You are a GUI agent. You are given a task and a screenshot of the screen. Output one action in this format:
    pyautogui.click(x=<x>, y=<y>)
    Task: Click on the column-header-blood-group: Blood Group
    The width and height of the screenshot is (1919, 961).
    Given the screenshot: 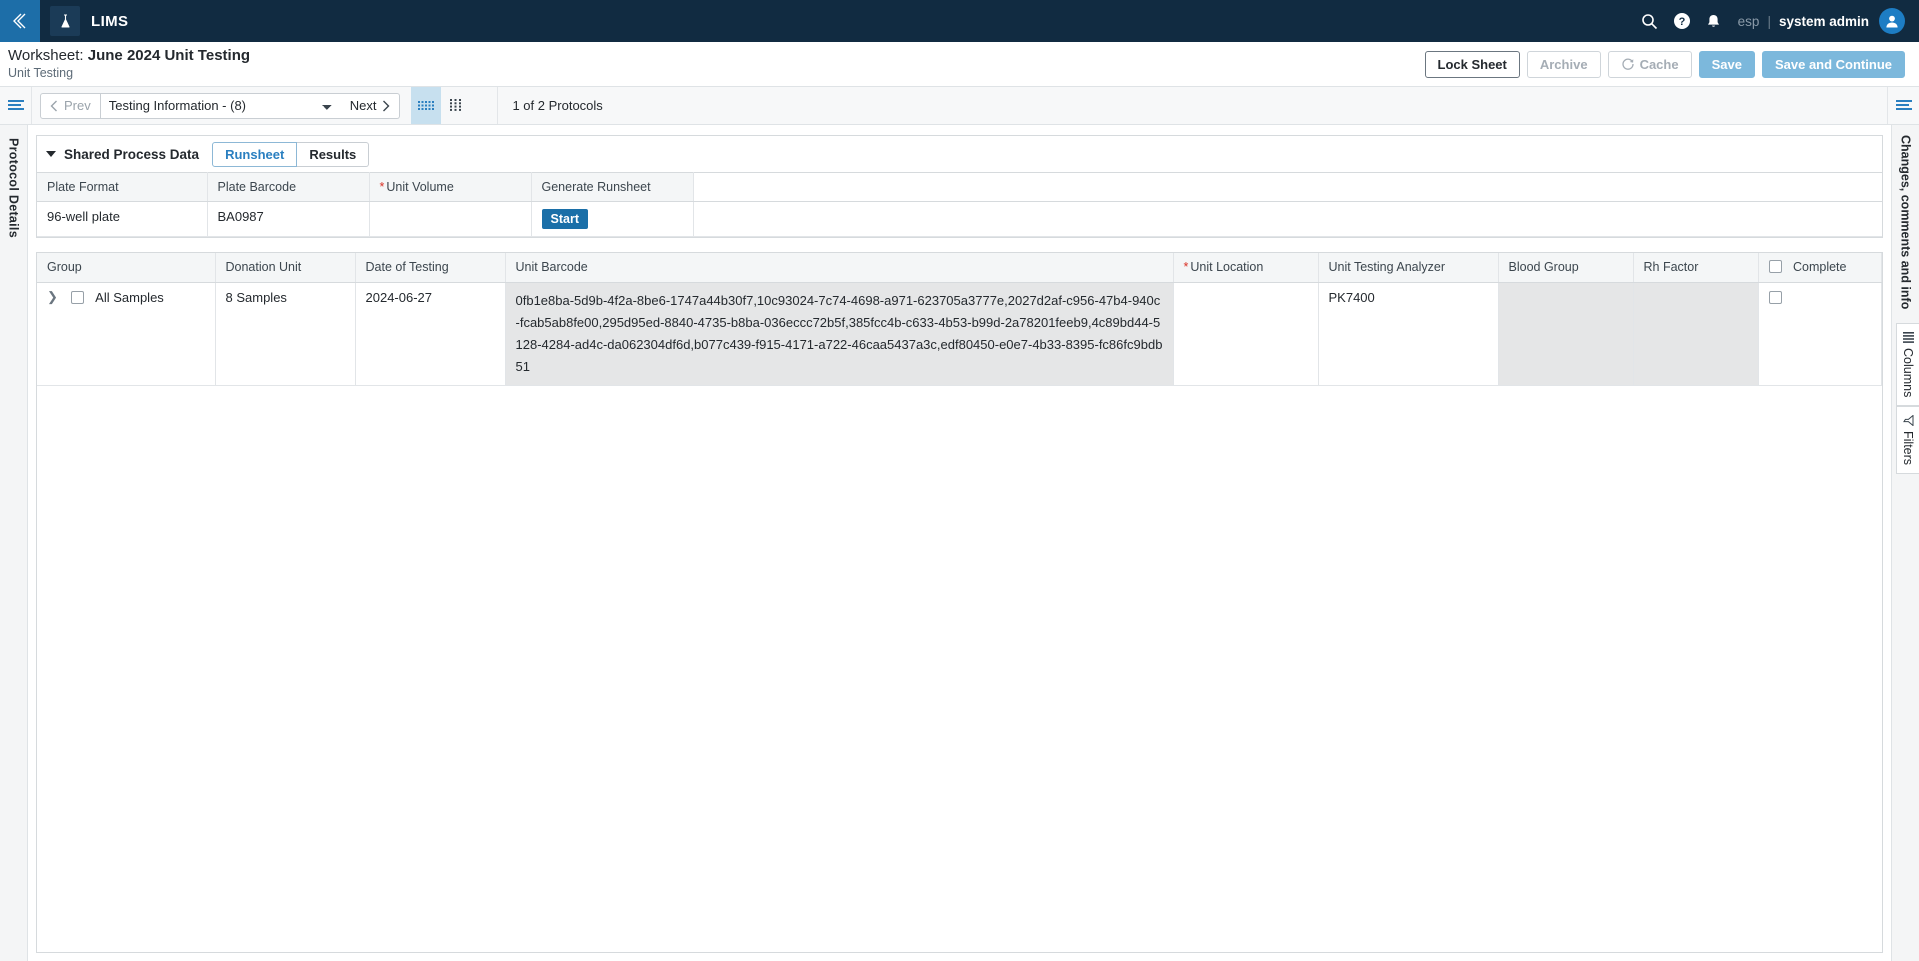 What is the action you would take?
    pyautogui.click(x=1566, y=268)
    